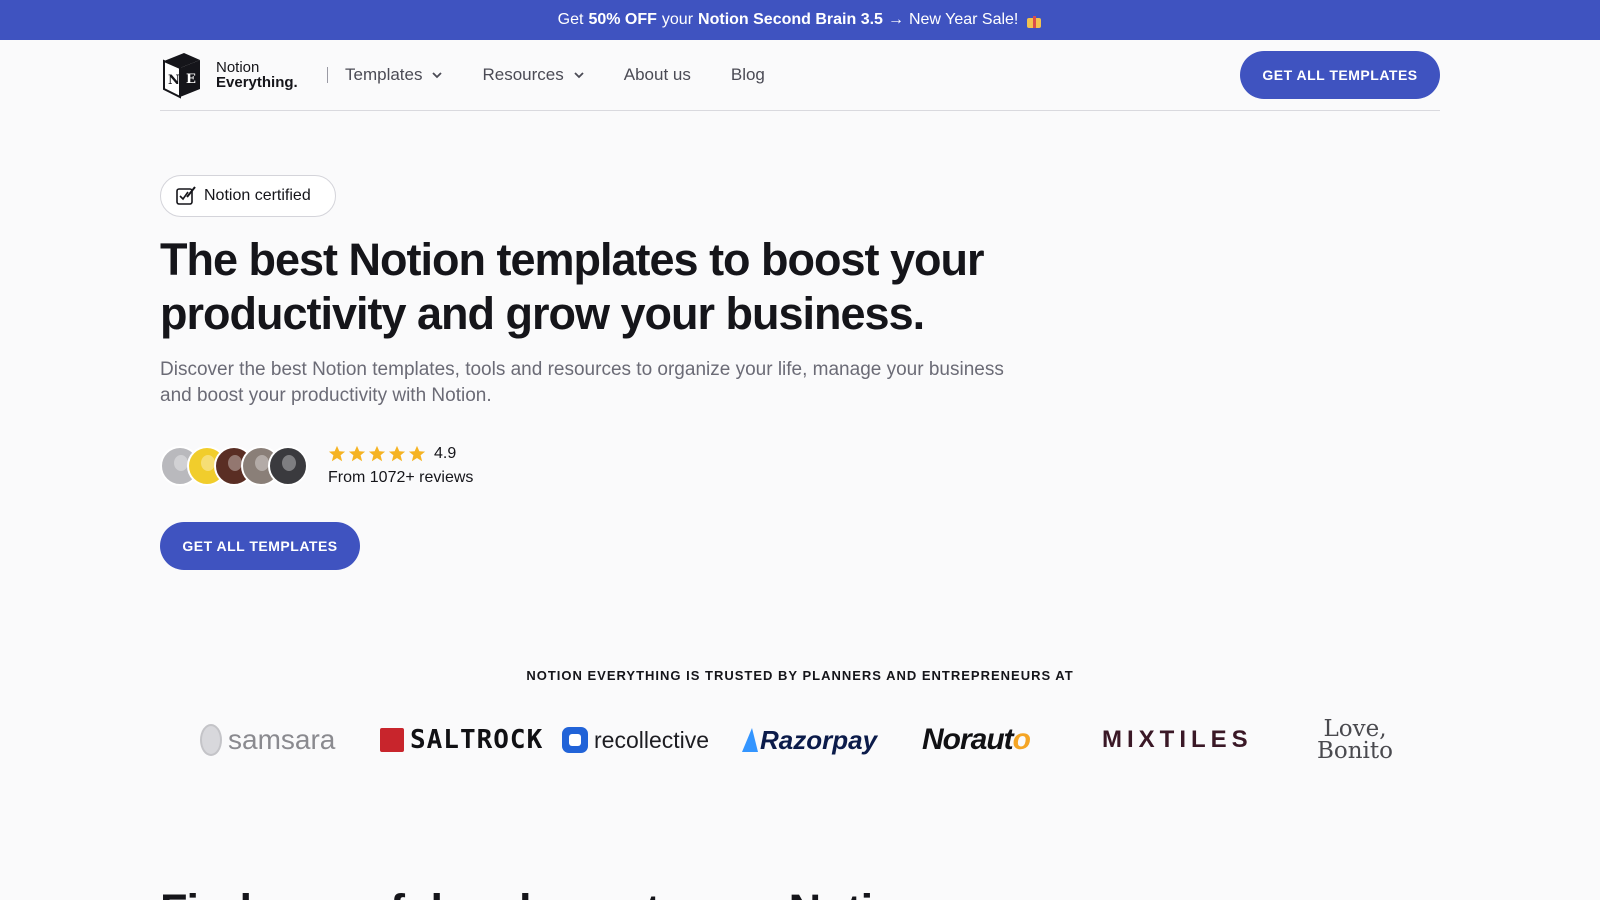  I want to click on nav-divider, so click(327, 75).